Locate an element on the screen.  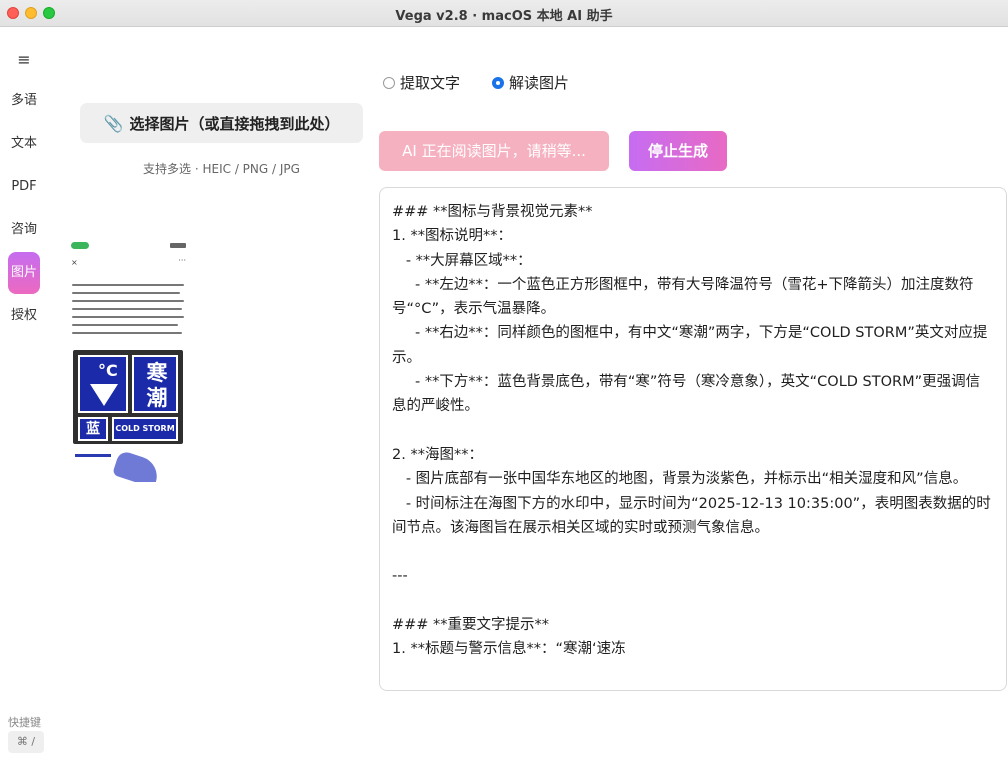
sidebar-item-image: 图片 is located at coordinates (24, 273).